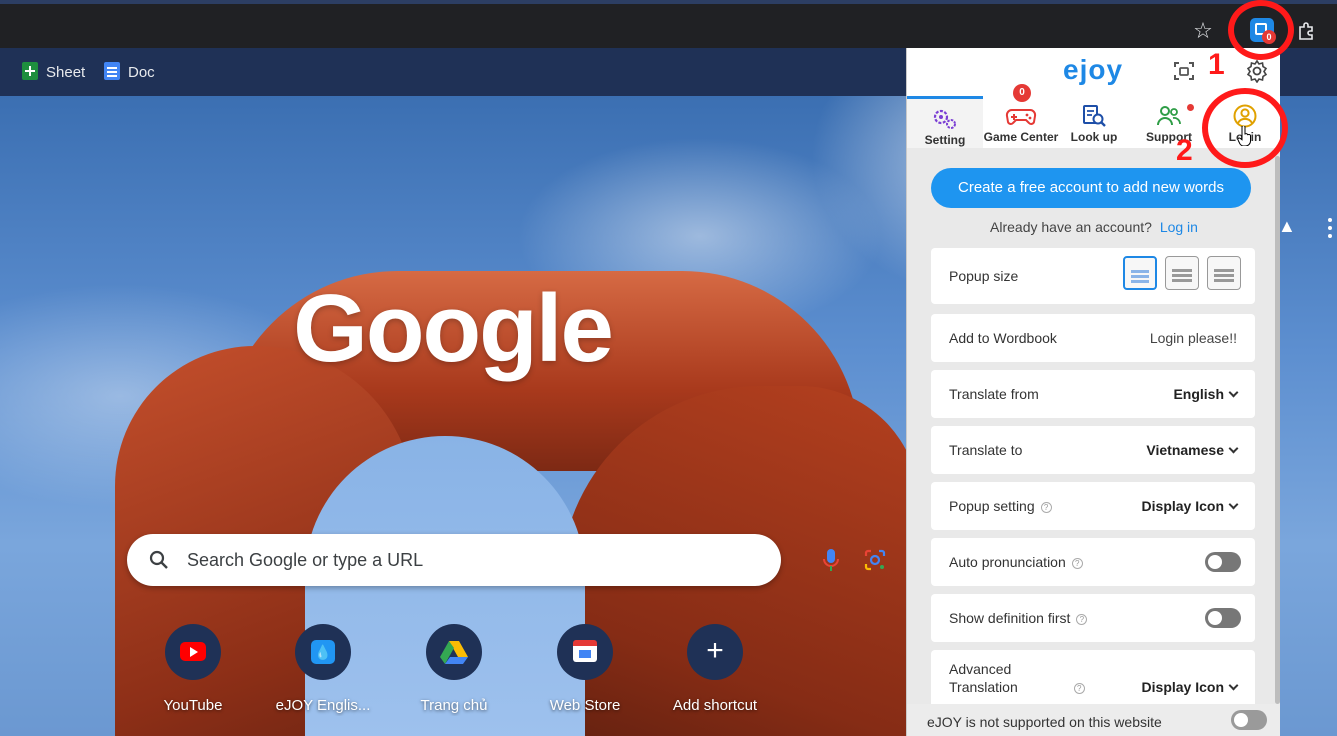 Image resolution: width=1337 pixels, height=736 pixels. I want to click on support-users-icon, so click(1169, 116).